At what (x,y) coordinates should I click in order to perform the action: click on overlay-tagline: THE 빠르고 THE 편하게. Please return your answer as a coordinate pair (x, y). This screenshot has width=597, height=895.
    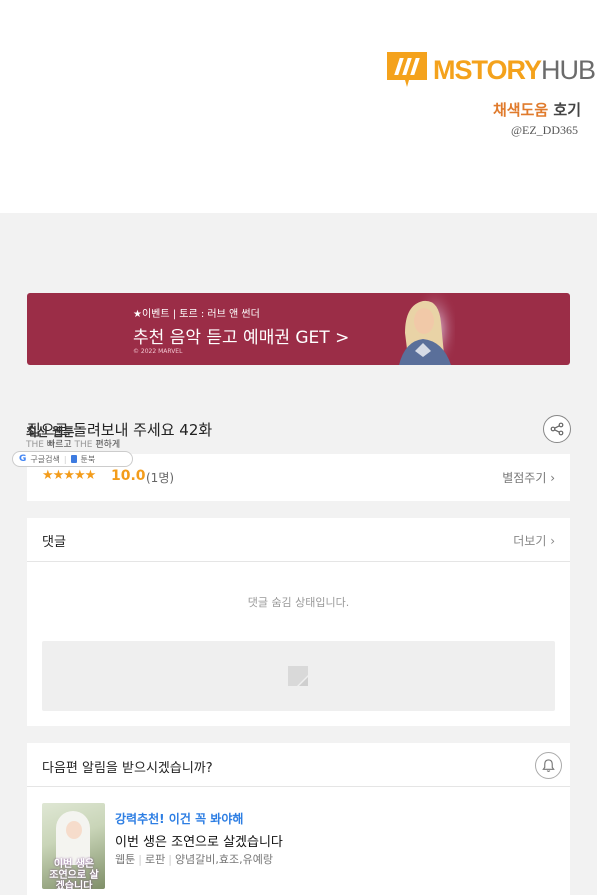
    Looking at the image, I should click on (73, 445).